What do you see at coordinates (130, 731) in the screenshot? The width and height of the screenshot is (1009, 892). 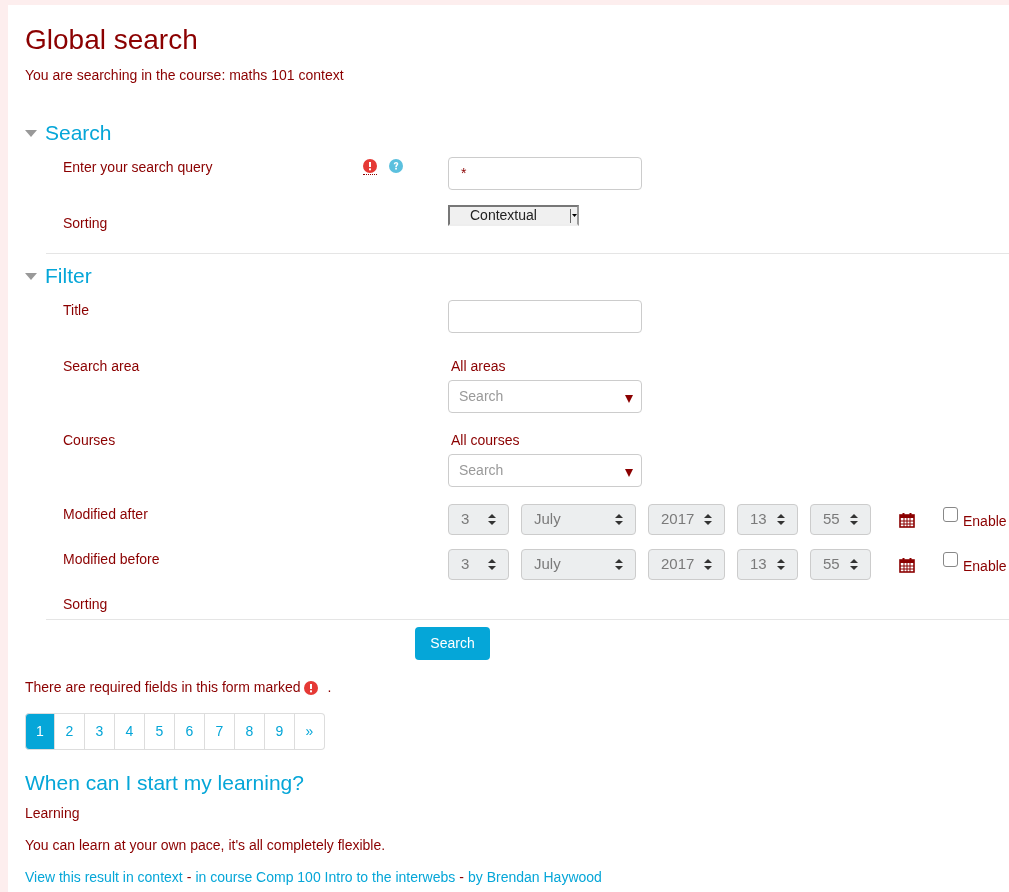 I see `page-link: 4` at bounding box center [130, 731].